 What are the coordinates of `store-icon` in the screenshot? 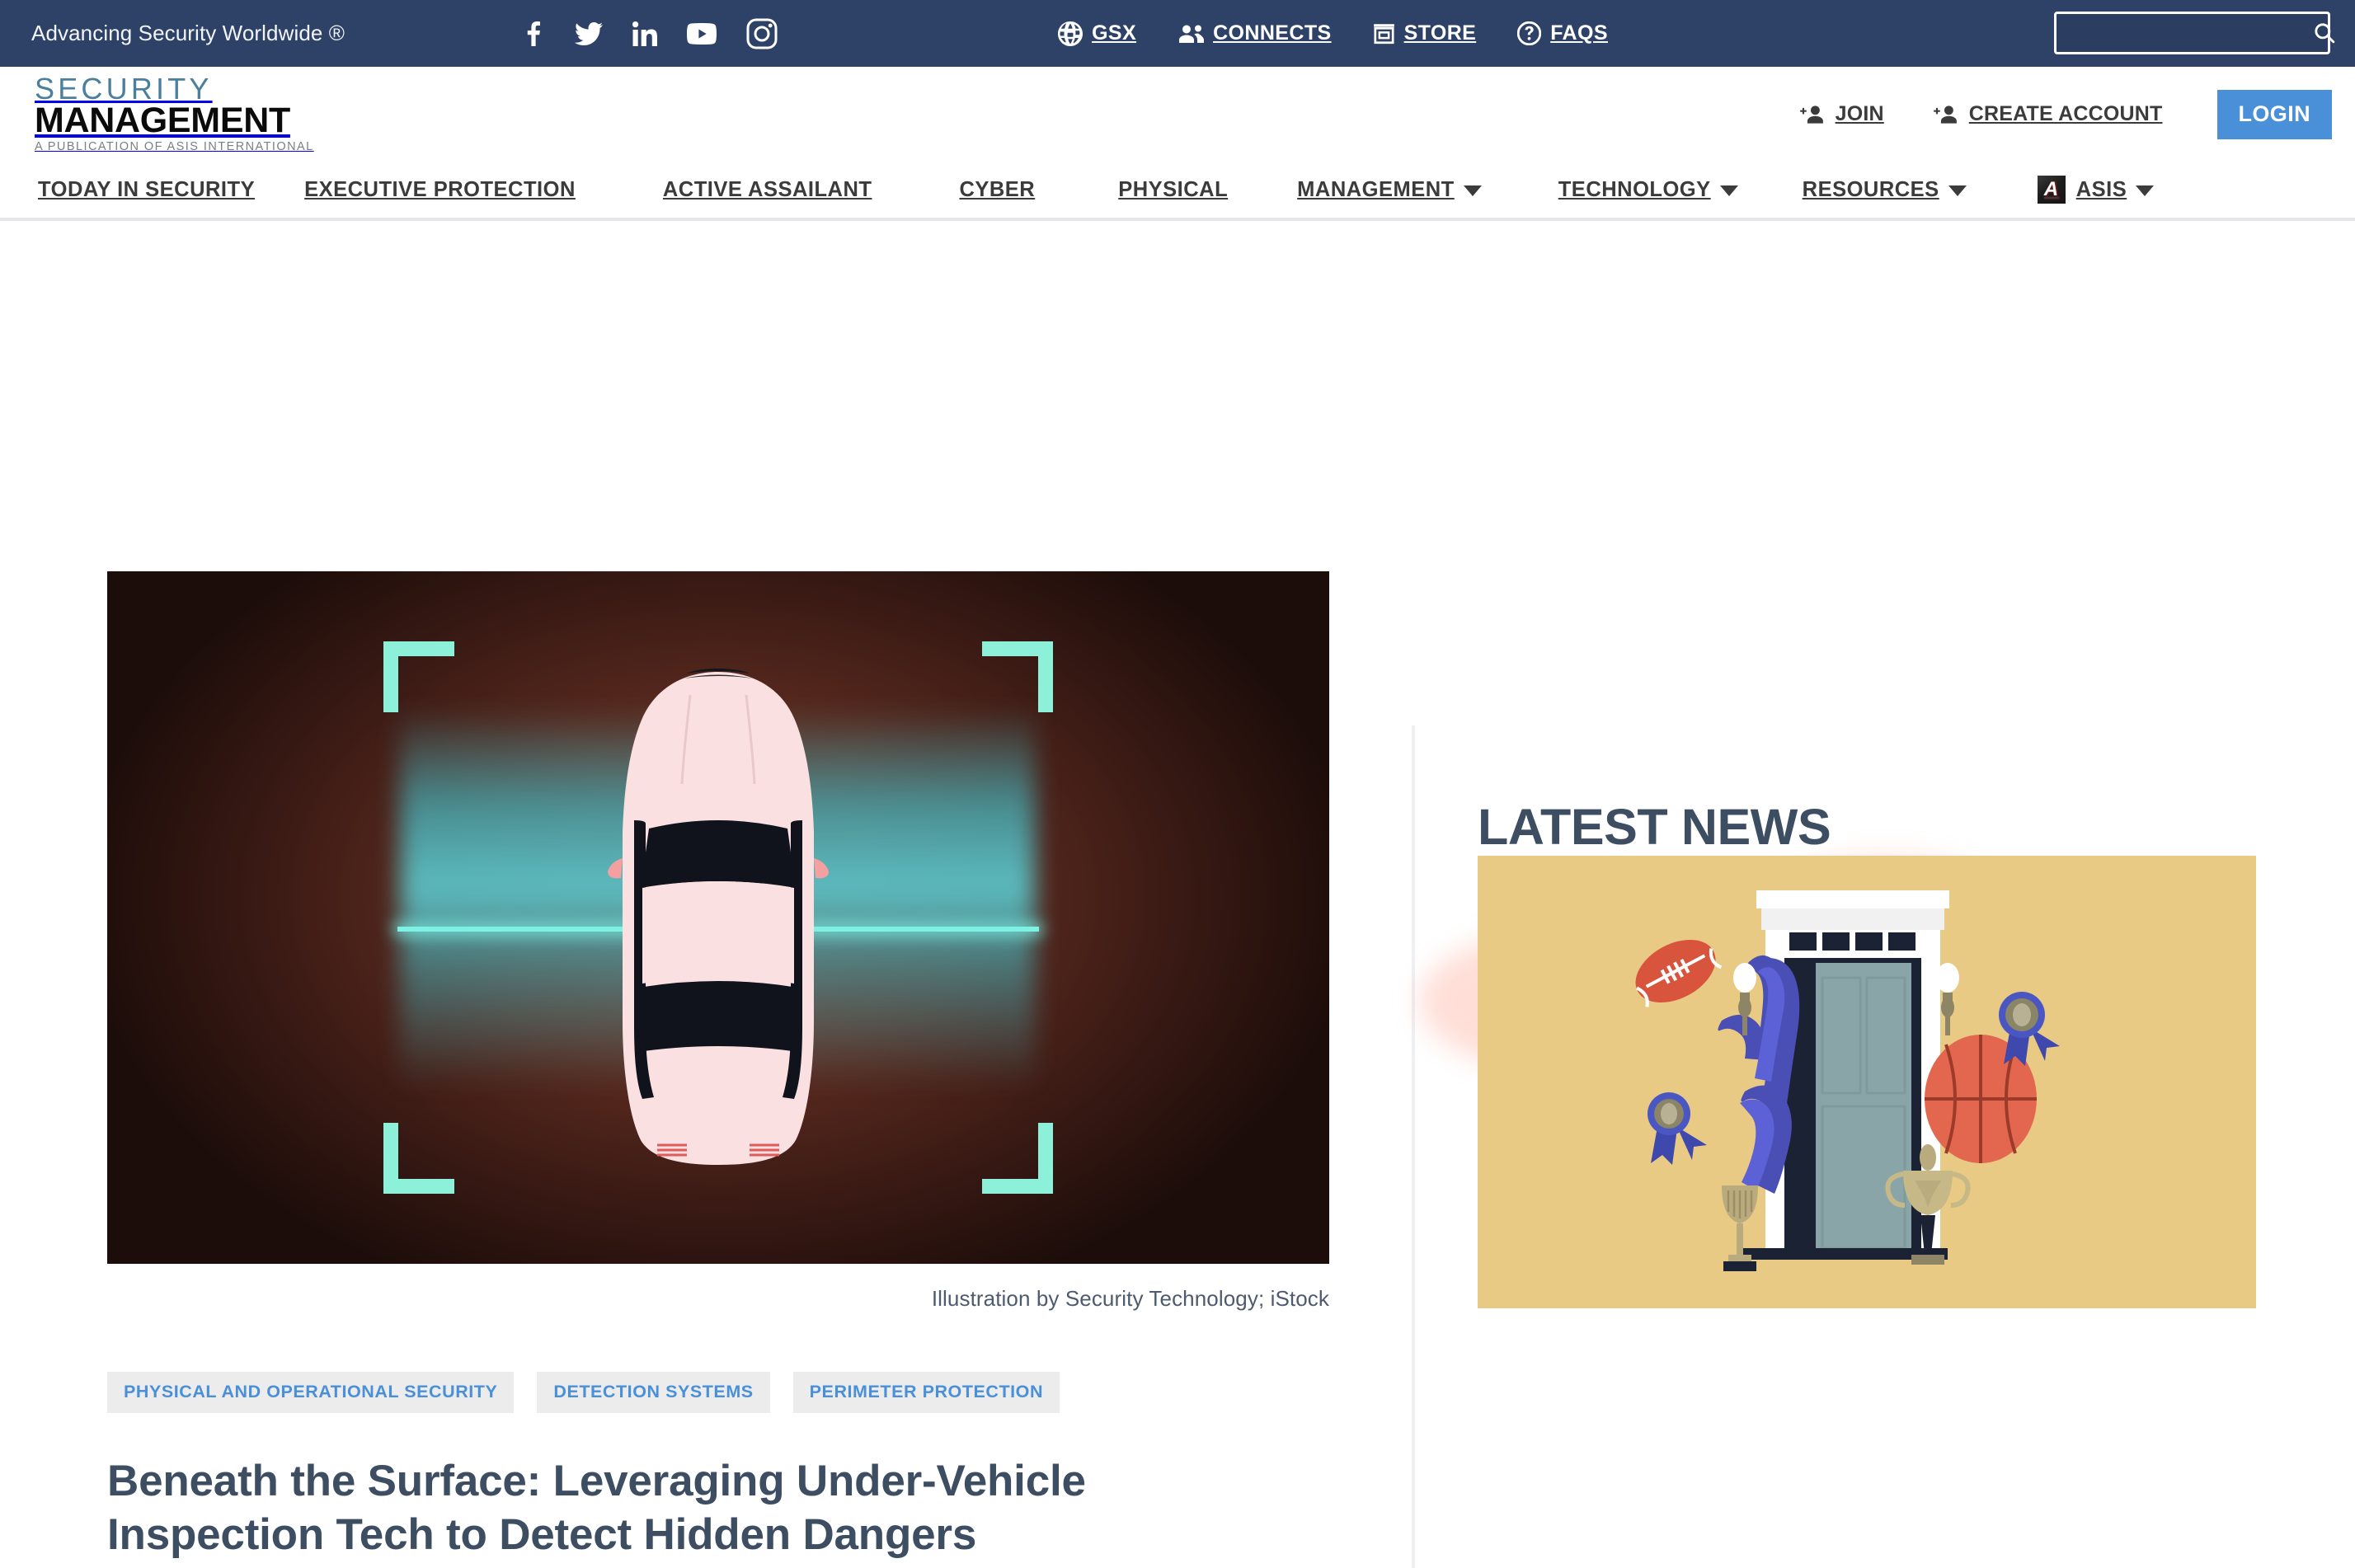 It's located at (1384, 33).